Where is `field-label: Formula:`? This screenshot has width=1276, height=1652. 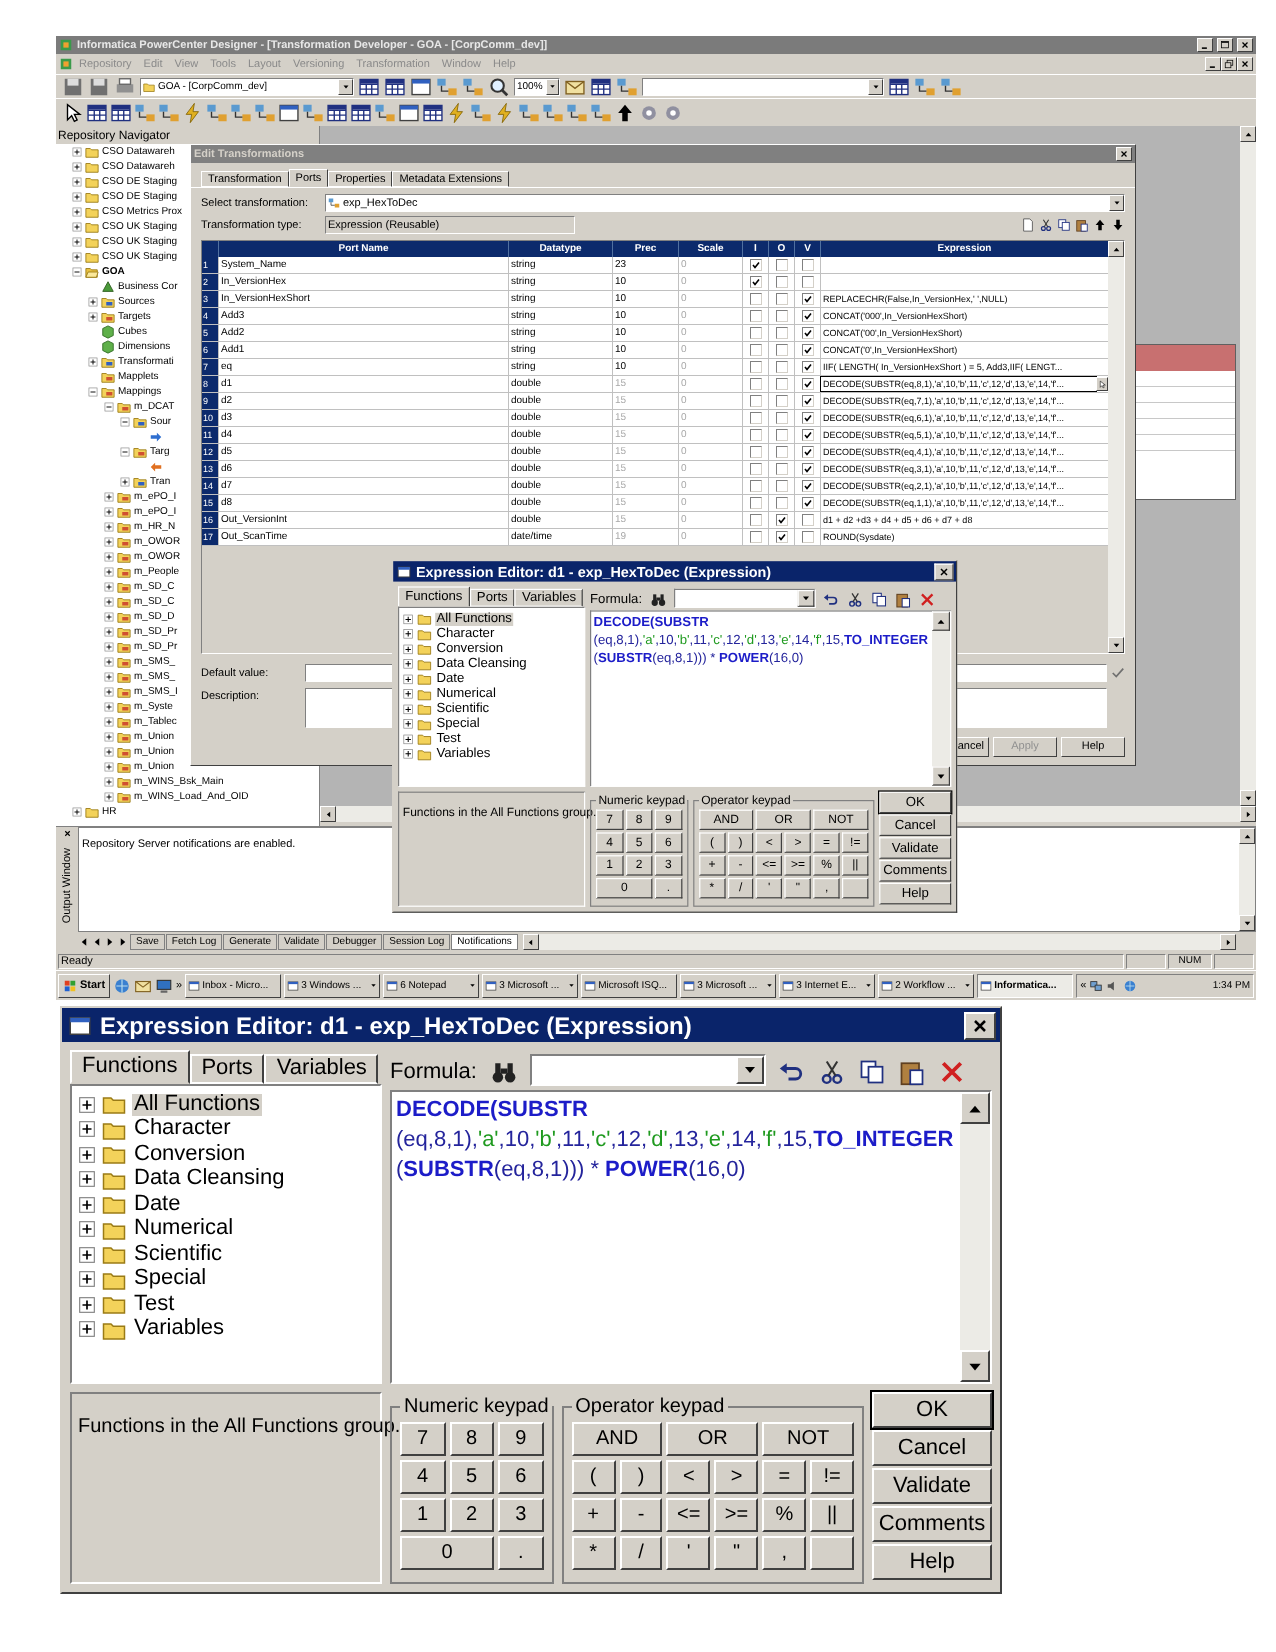
field-label: Formula: is located at coordinates (434, 1073).